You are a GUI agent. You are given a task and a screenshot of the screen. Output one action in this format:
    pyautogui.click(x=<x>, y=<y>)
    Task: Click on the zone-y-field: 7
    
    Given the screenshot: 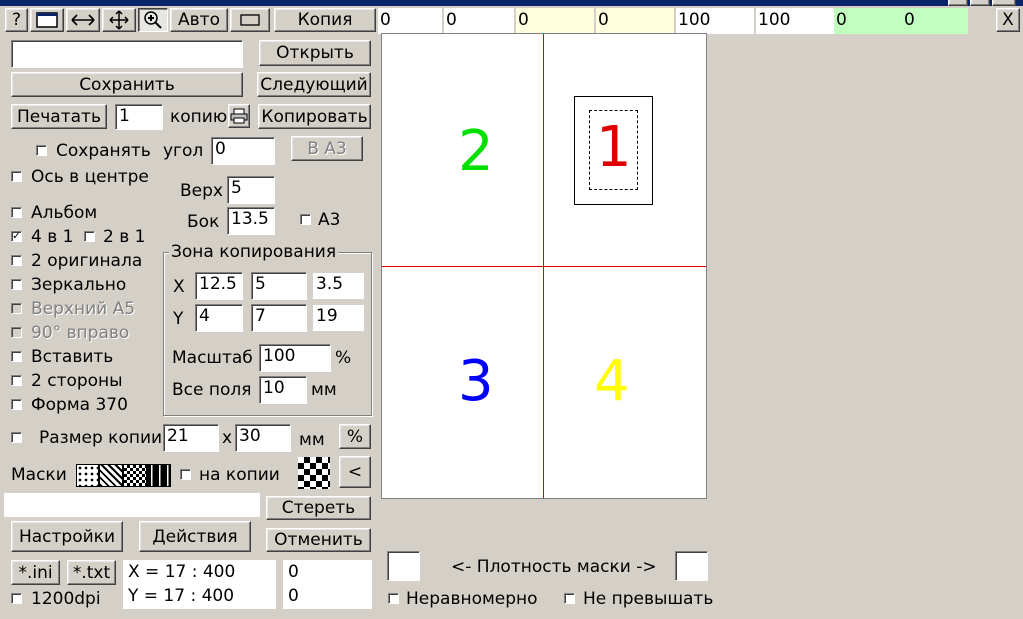 What is the action you would take?
    pyautogui.click(x=279, y=318)
    